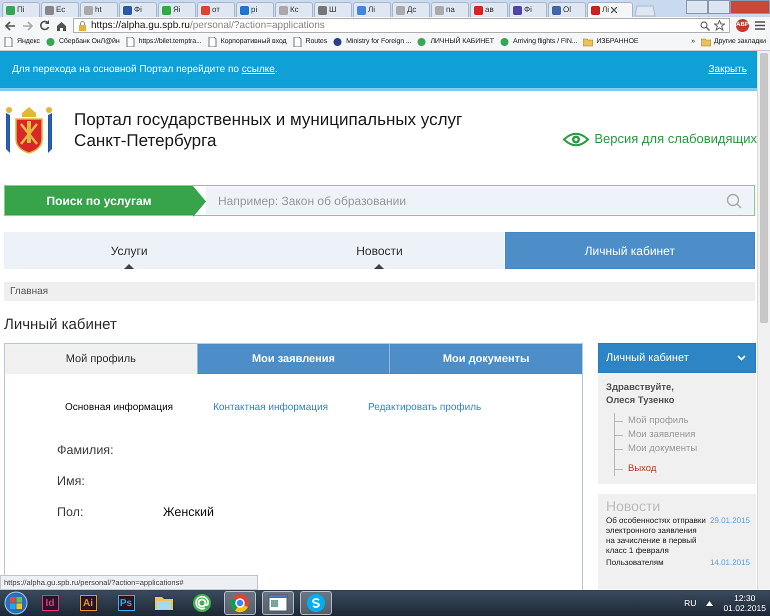 This screenshot has height=616, width=770. What do you see at coordinates (99, 9) in the screenshot?
I see `browser-tab: ht` at bounding box center [99, 9].